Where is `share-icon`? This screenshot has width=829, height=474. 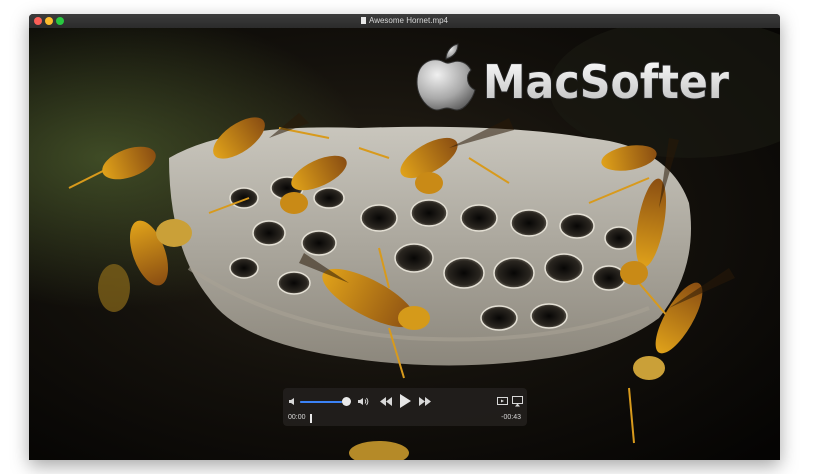
share-icon is located at coordinates (502, 401).